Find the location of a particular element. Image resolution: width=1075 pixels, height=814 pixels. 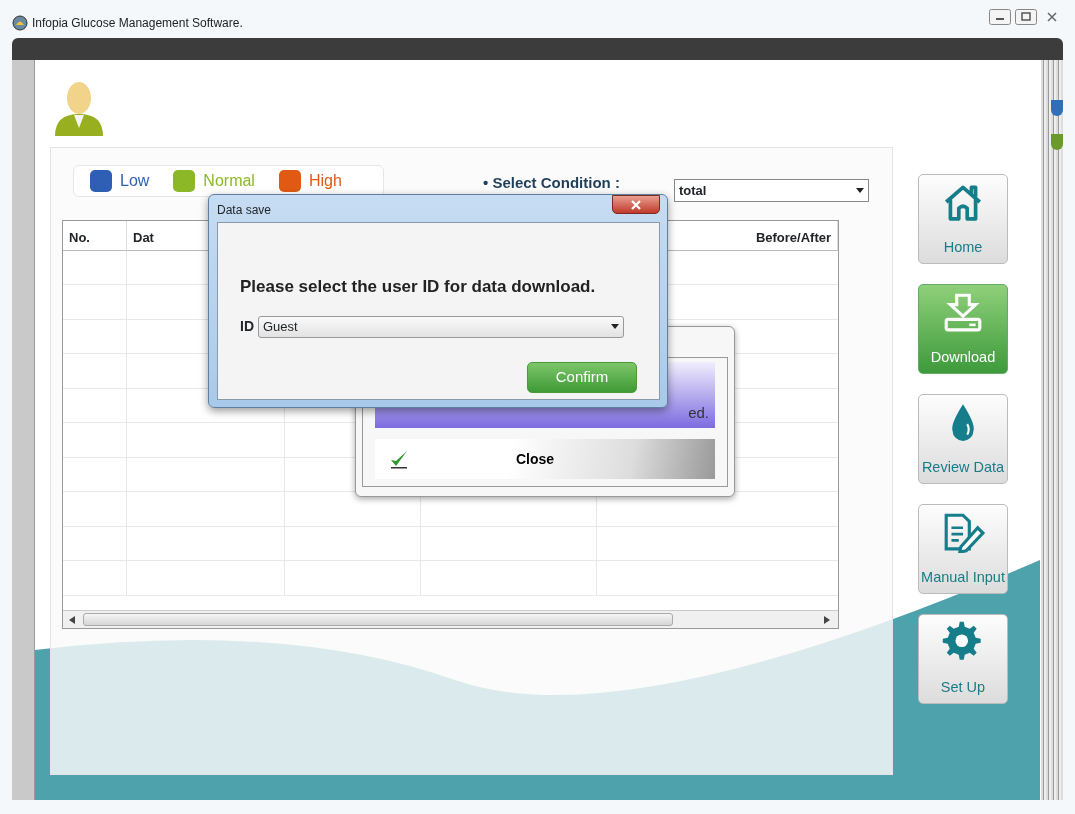

legend-label: Normal is located at coordinates (229, 181).